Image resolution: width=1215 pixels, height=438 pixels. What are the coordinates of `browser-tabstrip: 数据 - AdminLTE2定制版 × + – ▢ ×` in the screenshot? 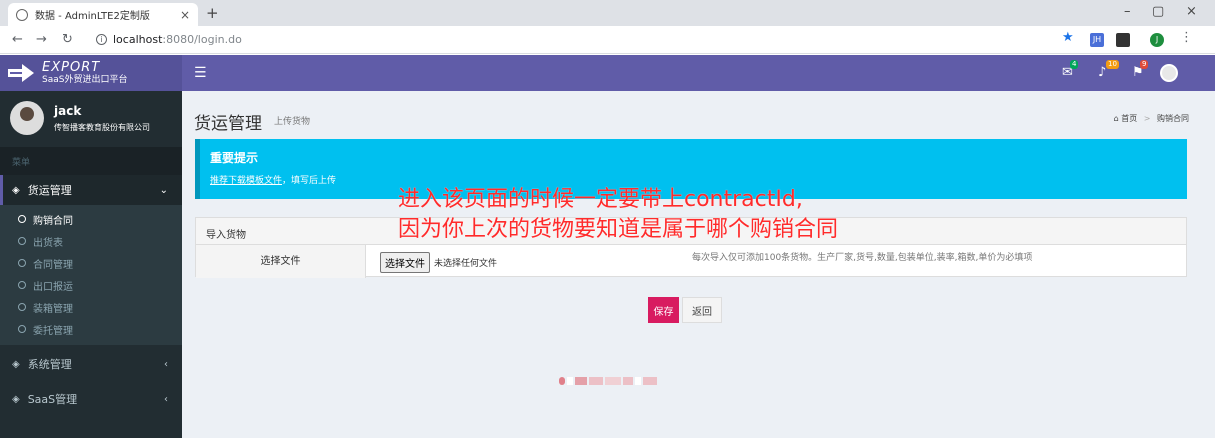 It's located at (607, 13).